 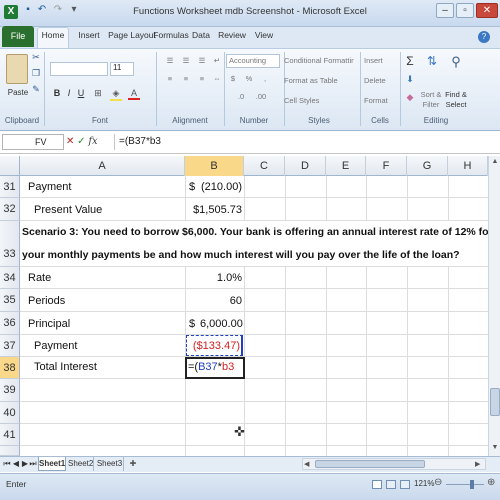 I want to click on zoom-slider-thumb, so click(x=472, y=484).